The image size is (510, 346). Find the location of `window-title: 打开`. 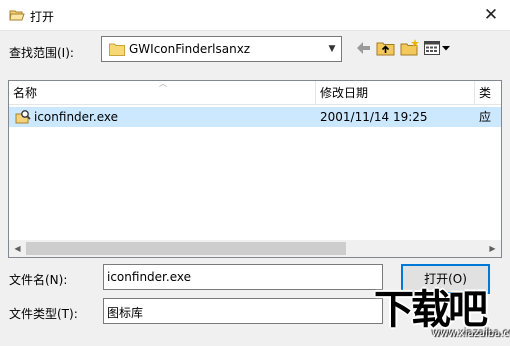

window-title: 打开 is located at coordinates (42, 17).